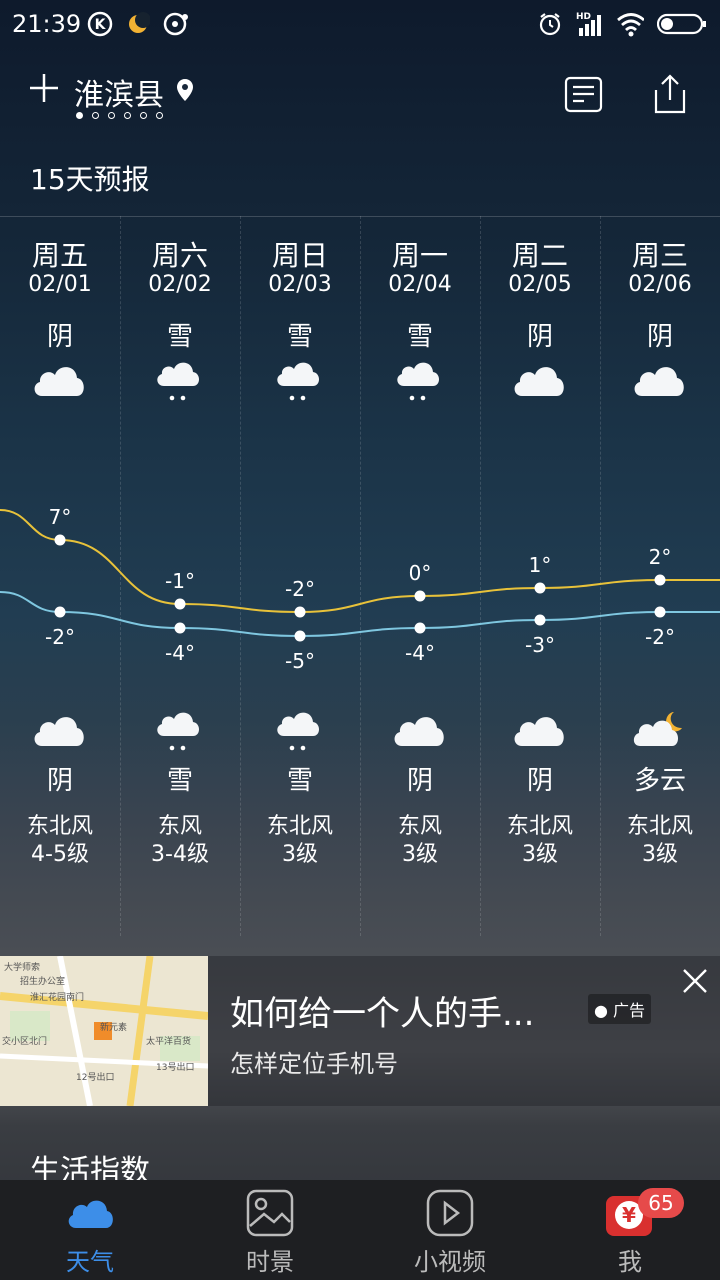 The width and height of the screenshot is (720, 1280). I want to click on status-time: 21:39, so click(47, 24).